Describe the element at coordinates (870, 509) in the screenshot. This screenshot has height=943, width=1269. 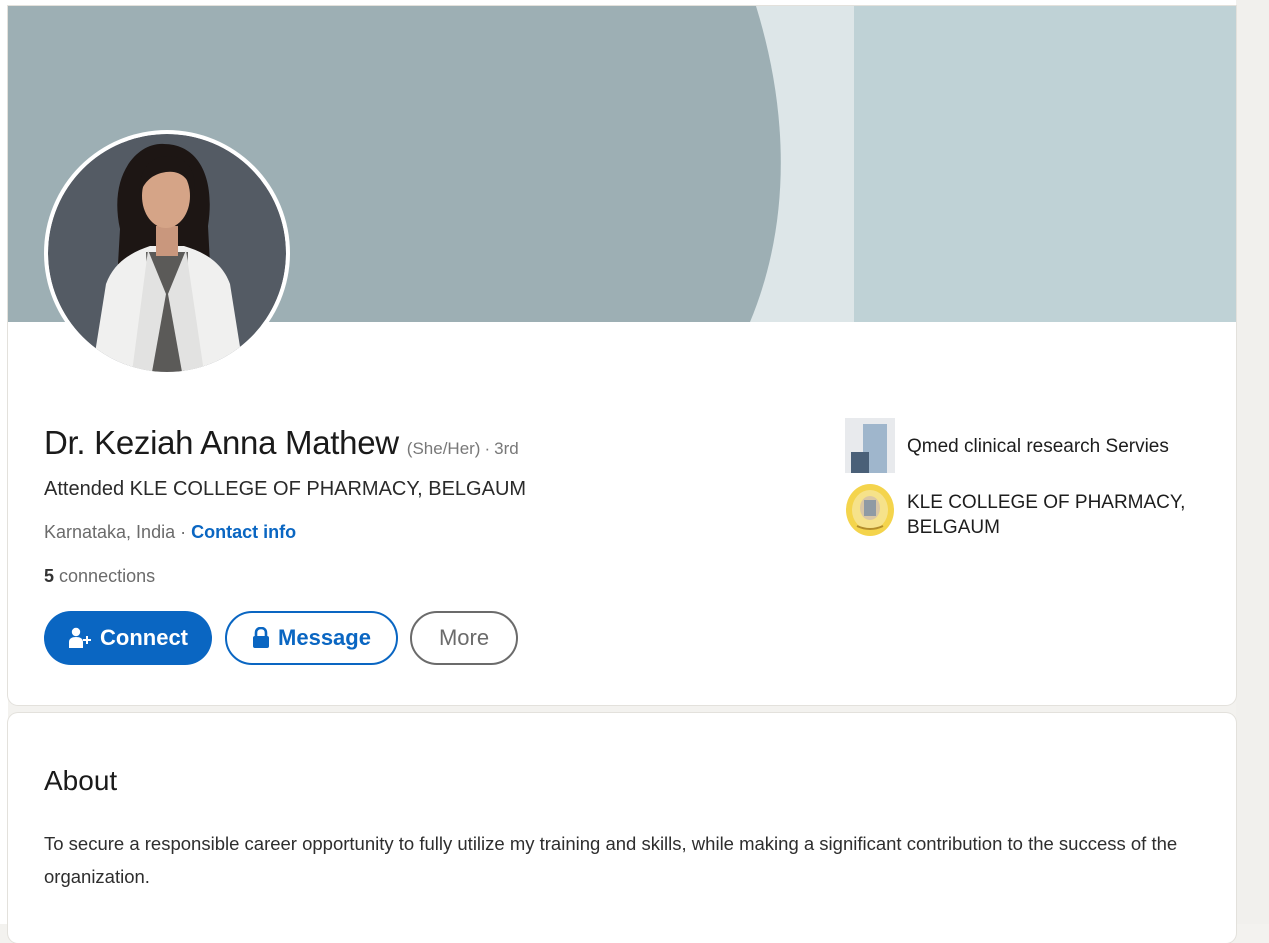
I see `college-seal-icon` at that location.